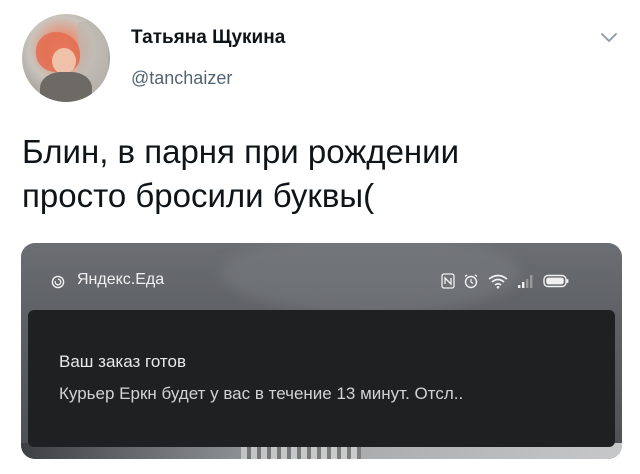 Image resolution: width=640 pixels, height=474 pixels. I want to click on author-handle: @tanchaizer, so click(181, 78).